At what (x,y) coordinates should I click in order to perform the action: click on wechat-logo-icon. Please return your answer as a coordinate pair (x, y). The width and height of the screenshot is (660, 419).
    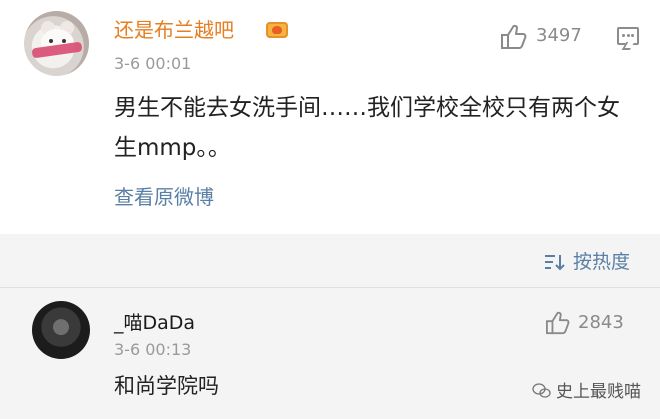
    Looking at the image, I should click on (542, 391).